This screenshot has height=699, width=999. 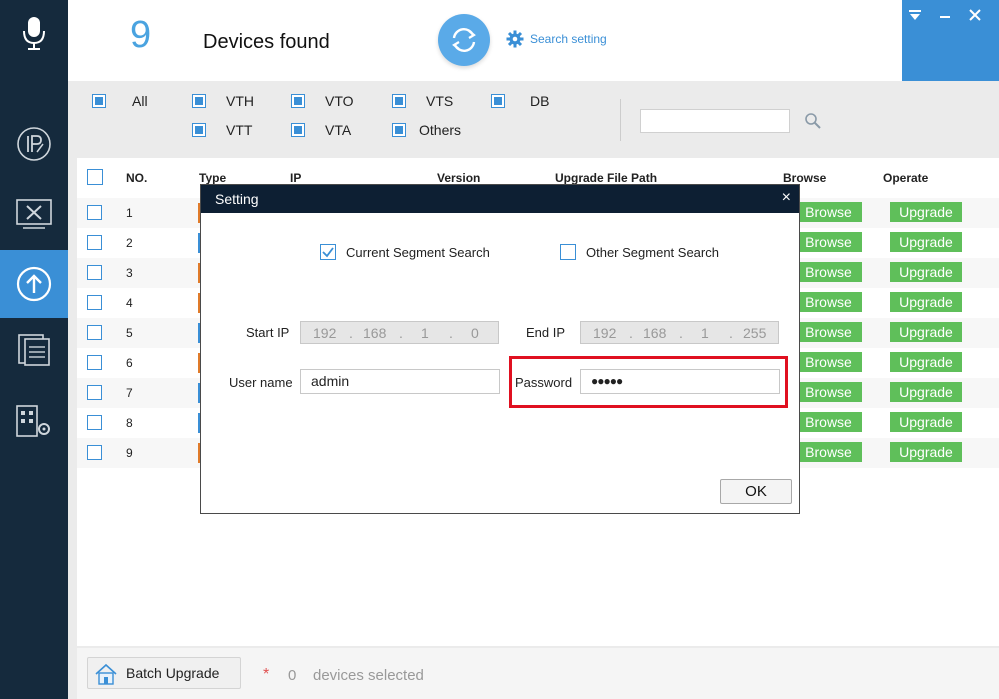 I want to click on header-upgrade-path: Upgrade File Path, so click(x=606, y=178).